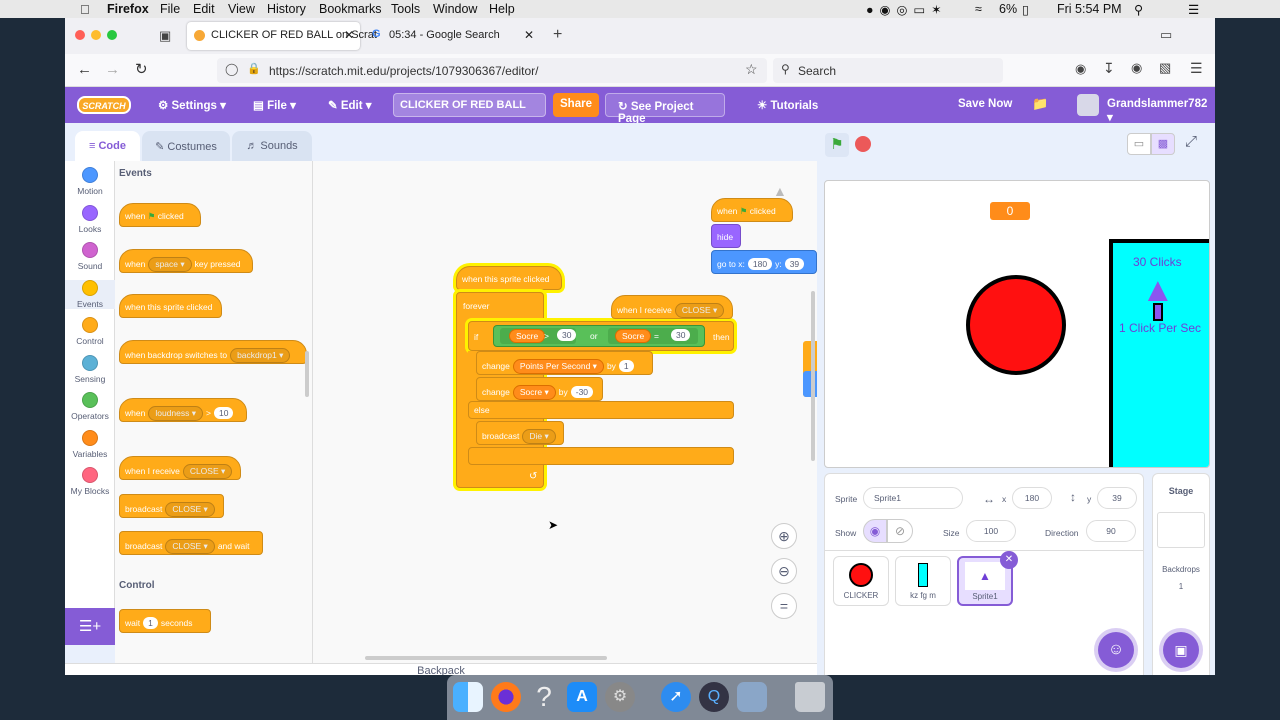  Describe the element at coordinates (186, 261) in the screenshot. I see `block-when-key-pressed: when space ▾ key pressed` at that location.